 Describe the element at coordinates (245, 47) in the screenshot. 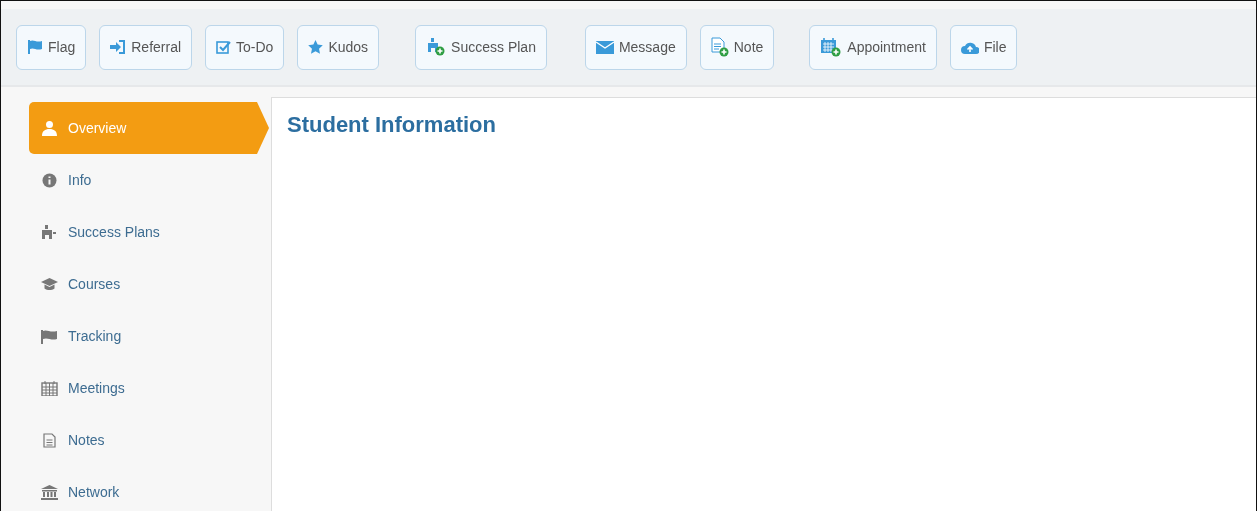

I see `toolbar-button: To-Do` at that location.